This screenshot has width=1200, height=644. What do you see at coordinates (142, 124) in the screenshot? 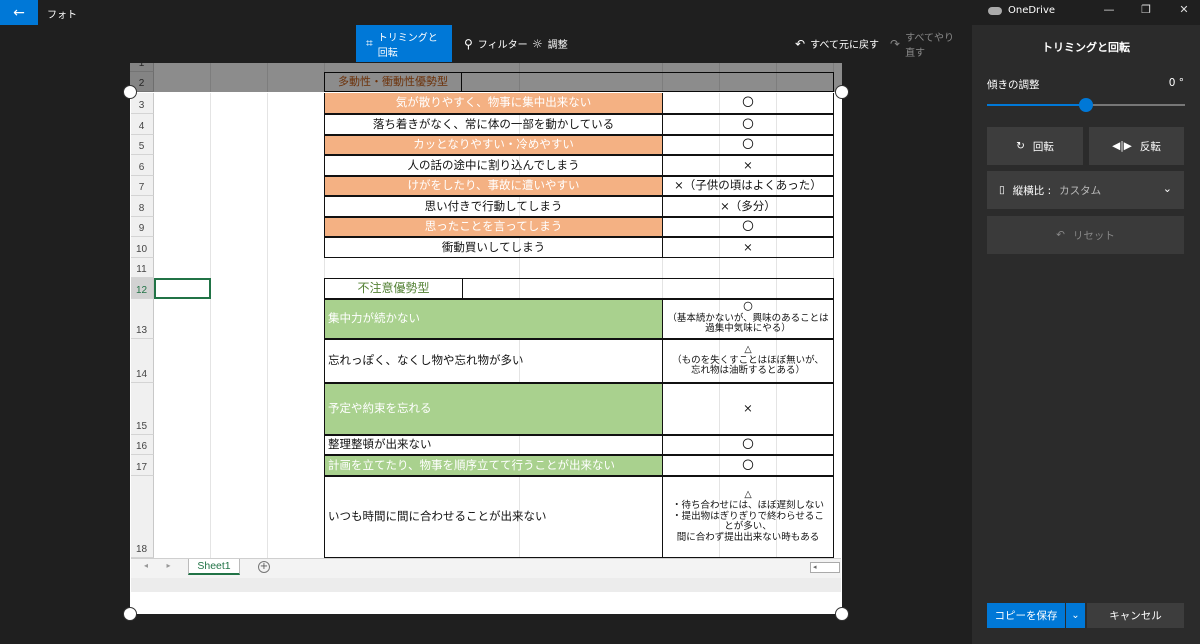
I see `row-header: 4` at bounding box center [142, 124].